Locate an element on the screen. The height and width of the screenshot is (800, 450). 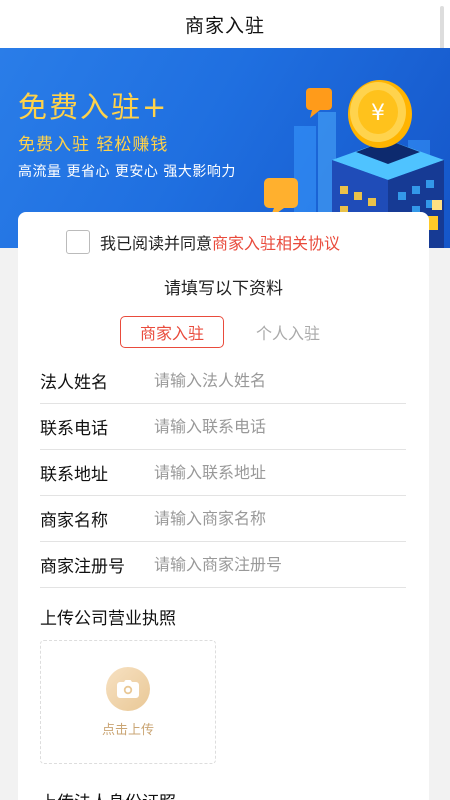
agreement-link: 商家入驻相关协议 is located at coordinates (276, 242).